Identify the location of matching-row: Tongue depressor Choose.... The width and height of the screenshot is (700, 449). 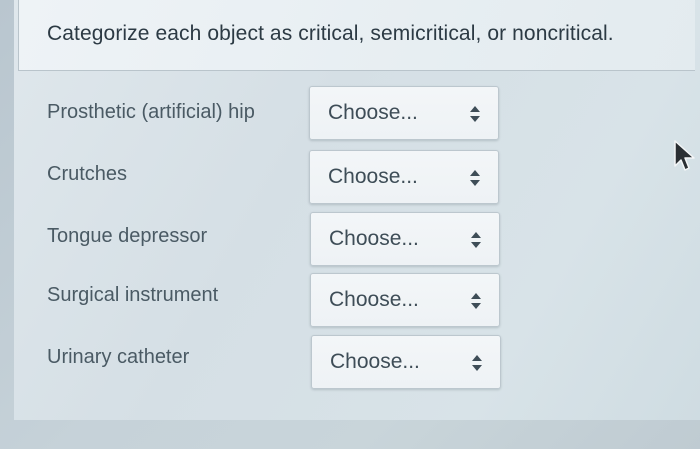
(350, 239).